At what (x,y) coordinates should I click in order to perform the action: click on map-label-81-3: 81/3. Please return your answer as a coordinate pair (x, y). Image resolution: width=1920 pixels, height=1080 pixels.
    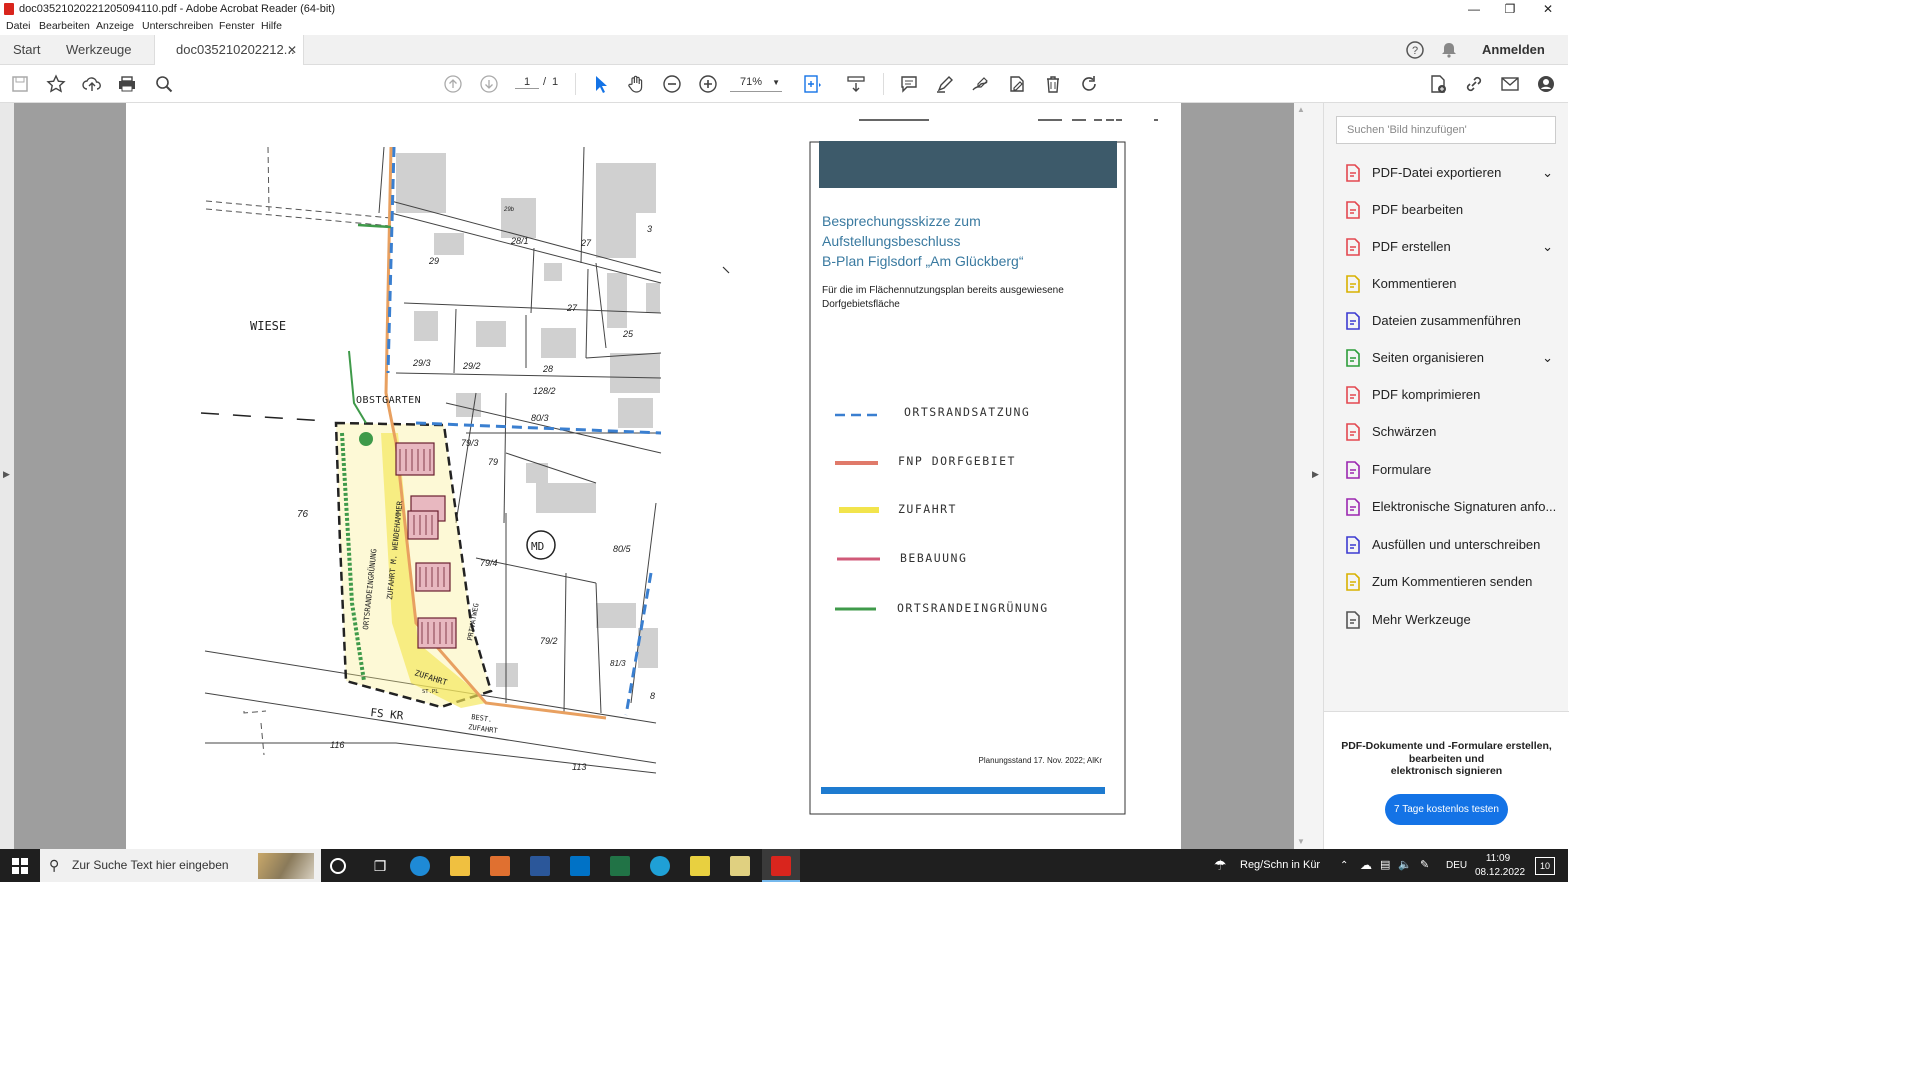
    Looking at the image, I should click on (618, 663).